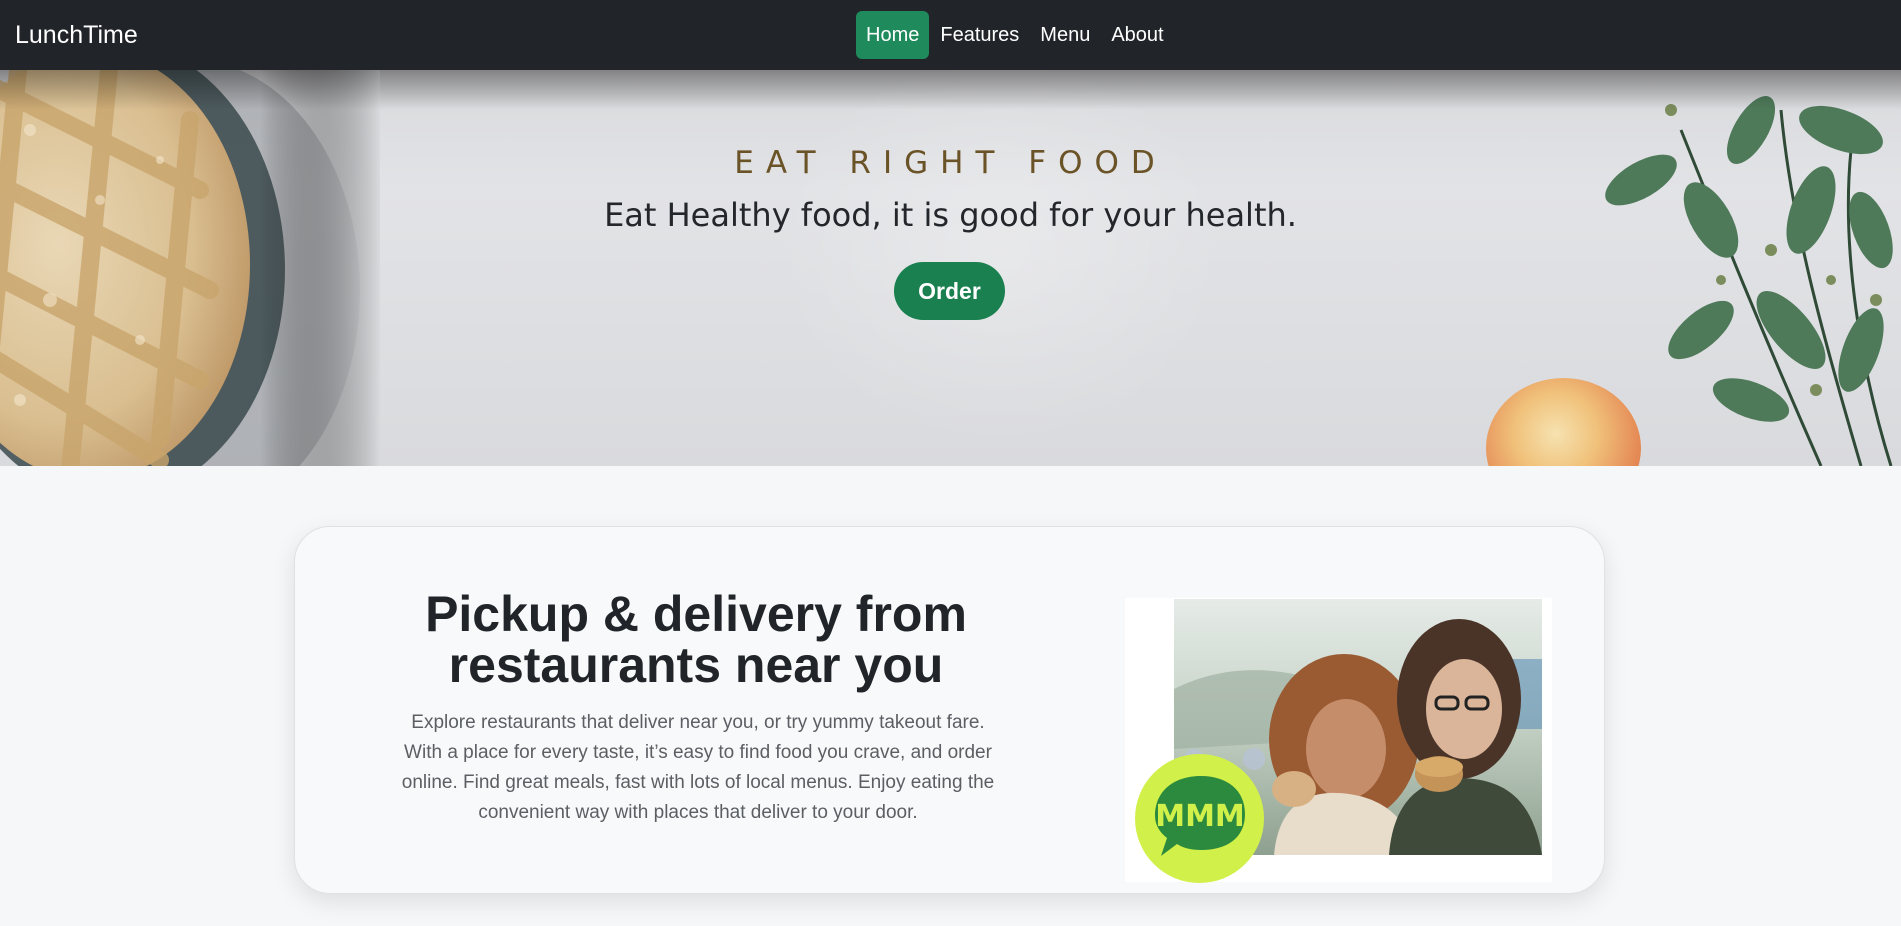  Describe the element at coordinates (1065, 35) in the screenshot. I see `nav-menu: Menu` at that location.